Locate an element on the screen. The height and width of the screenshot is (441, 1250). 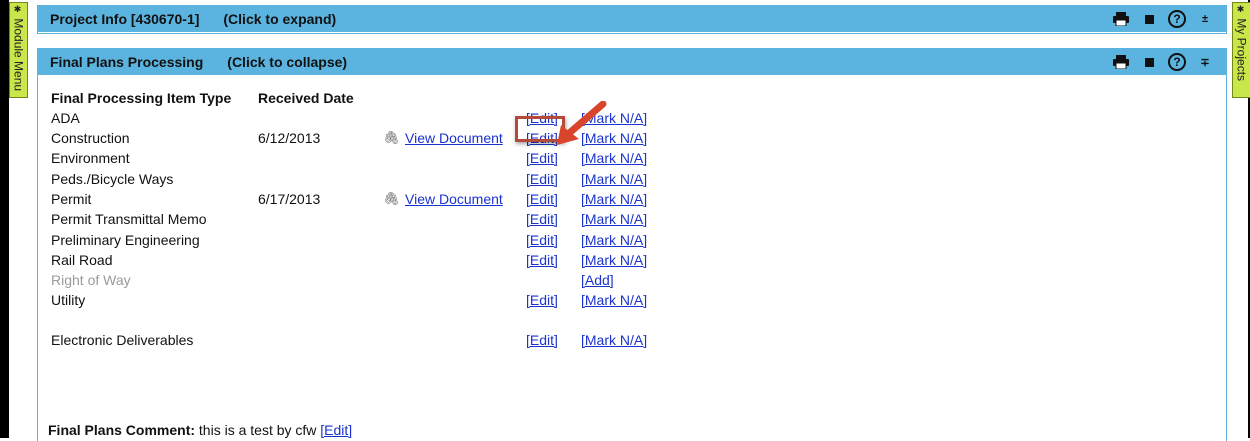
item-type: Construction is located at coordinates (90, 138).